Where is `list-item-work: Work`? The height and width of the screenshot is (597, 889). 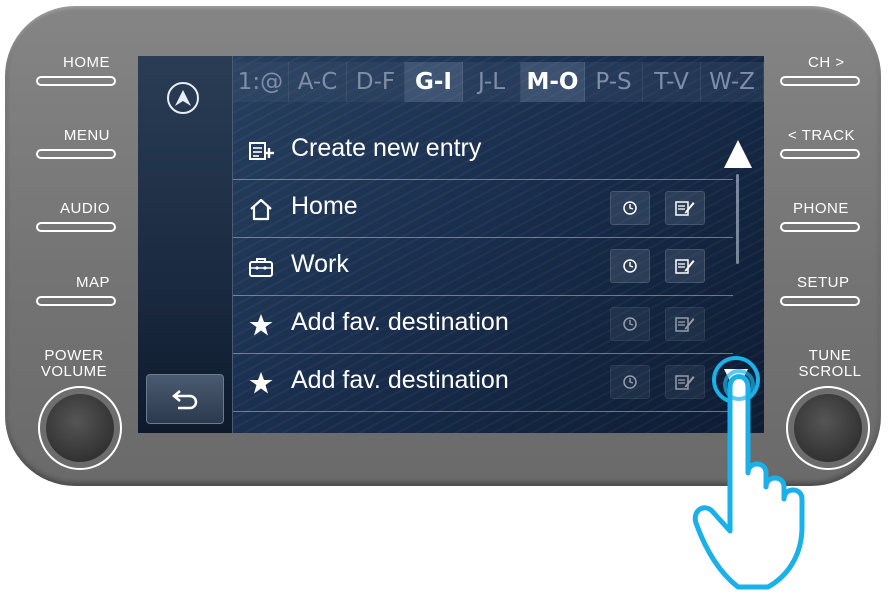
list-item-work: Work is located at coordinates (483, 267).